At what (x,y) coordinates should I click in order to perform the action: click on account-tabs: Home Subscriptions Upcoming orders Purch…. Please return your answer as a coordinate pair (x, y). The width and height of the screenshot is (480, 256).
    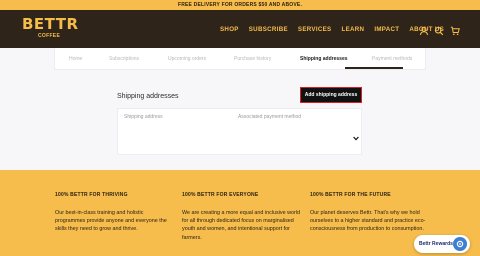
    Looking at the image, I should click on (240, 59).